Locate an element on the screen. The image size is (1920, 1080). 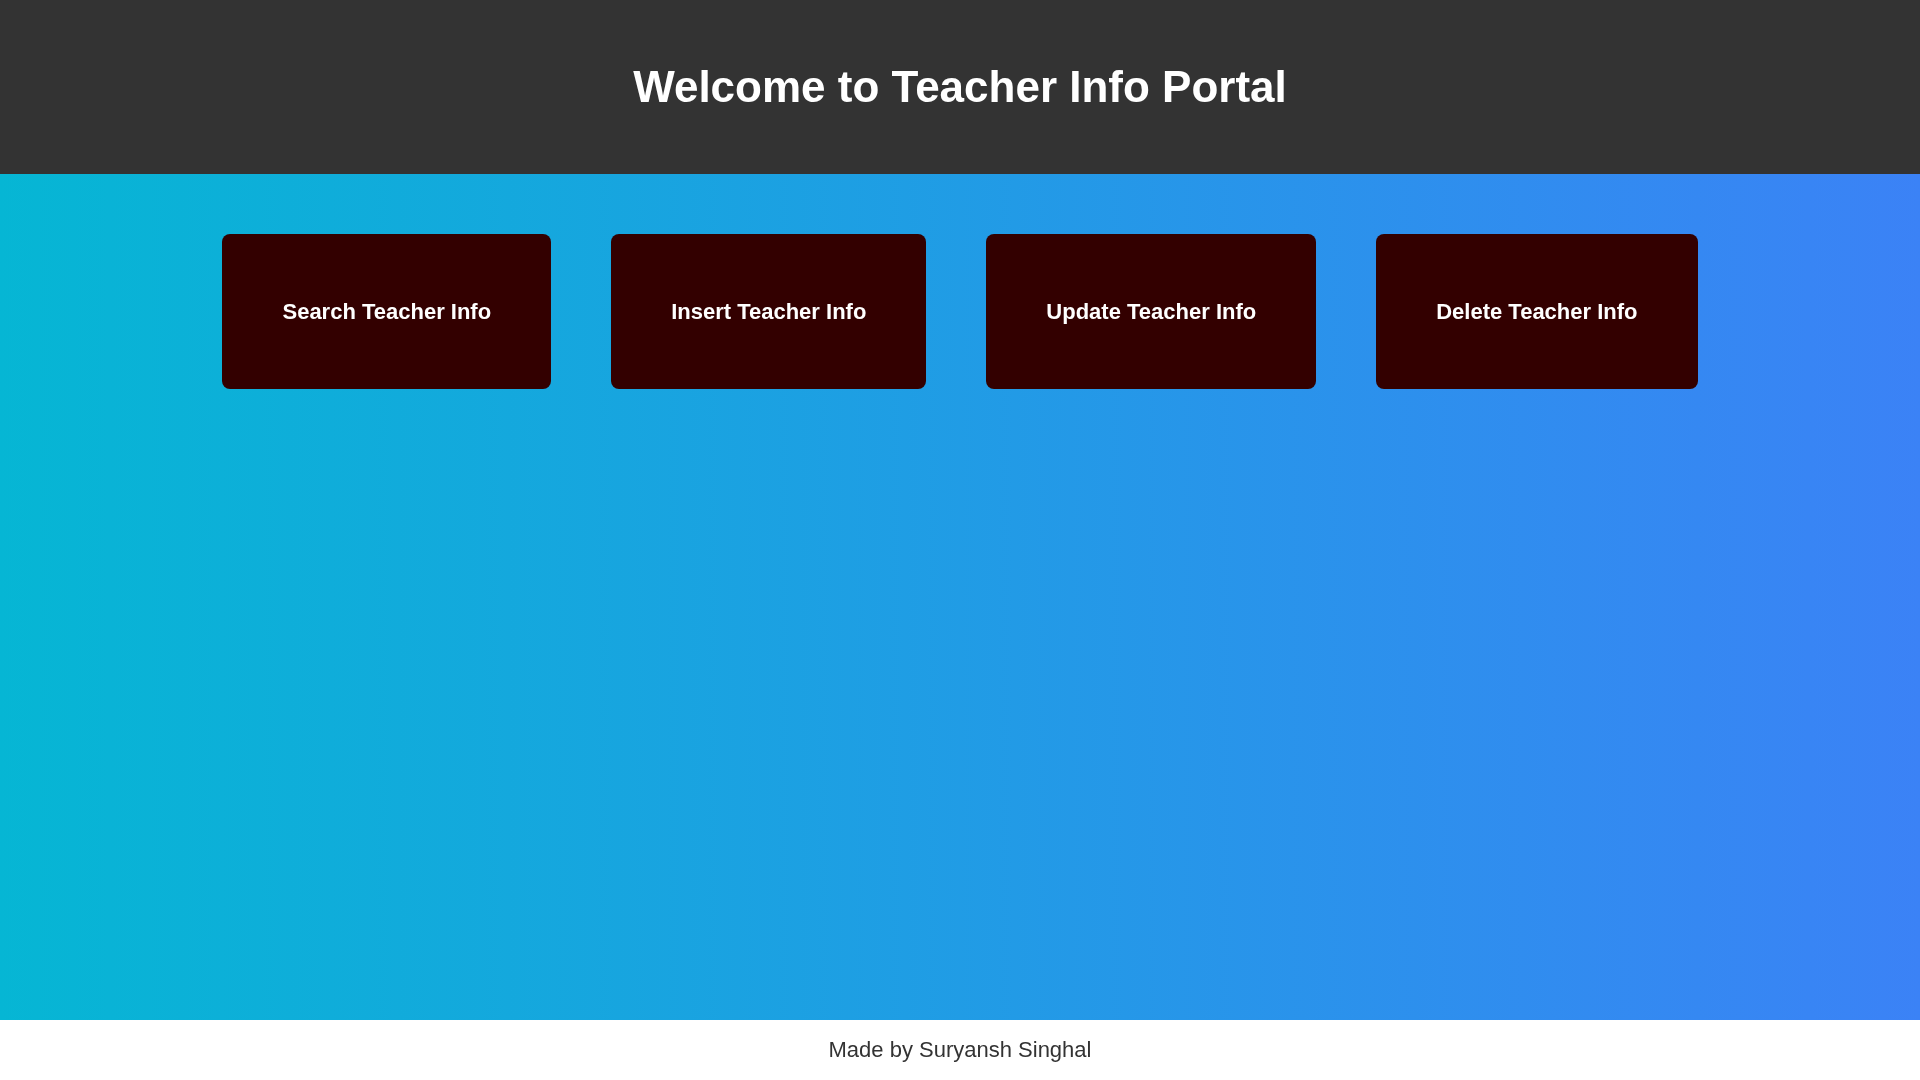
action-button: Update Teacher Info is located at coordinates (1151, 311).